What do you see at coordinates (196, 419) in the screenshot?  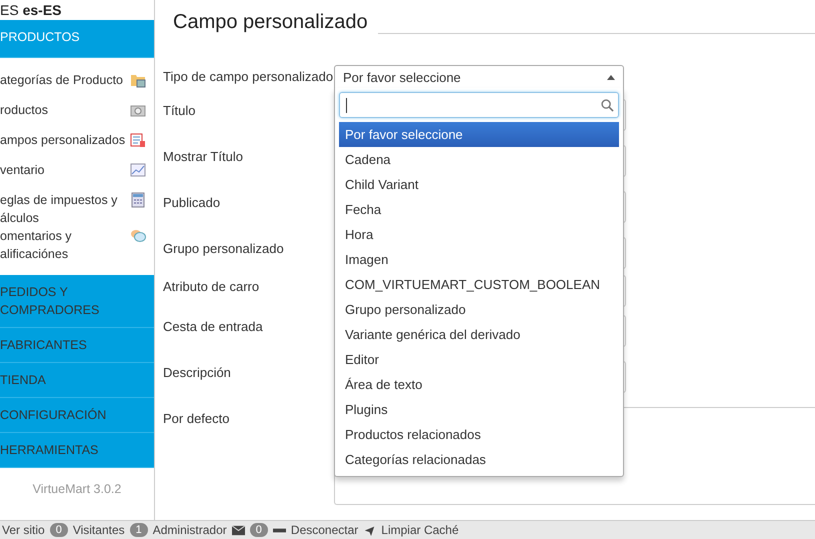 I see `field-label: Por defecto` at bounding box center [196, 419].